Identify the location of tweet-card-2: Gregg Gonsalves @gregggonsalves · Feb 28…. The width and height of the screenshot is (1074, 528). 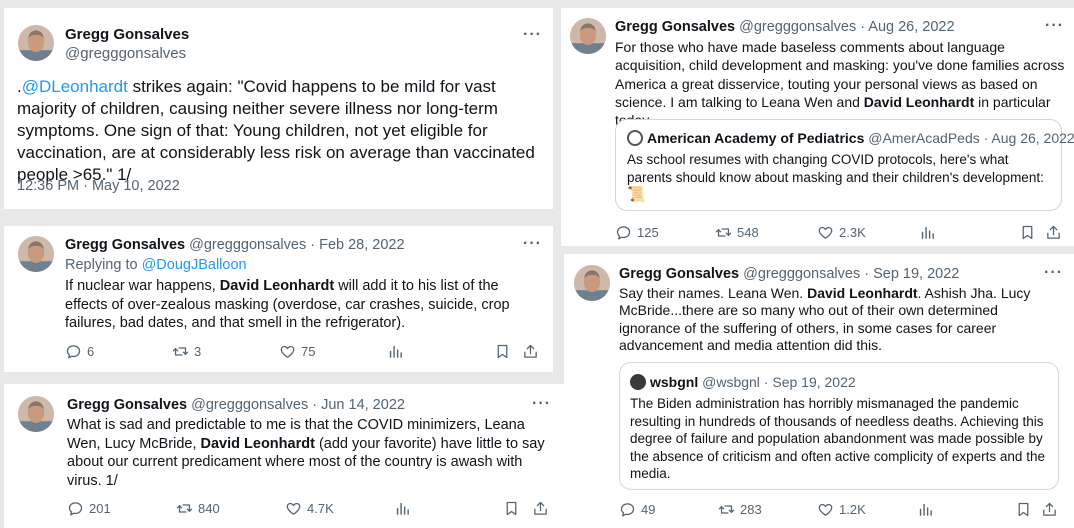
(278, 299).